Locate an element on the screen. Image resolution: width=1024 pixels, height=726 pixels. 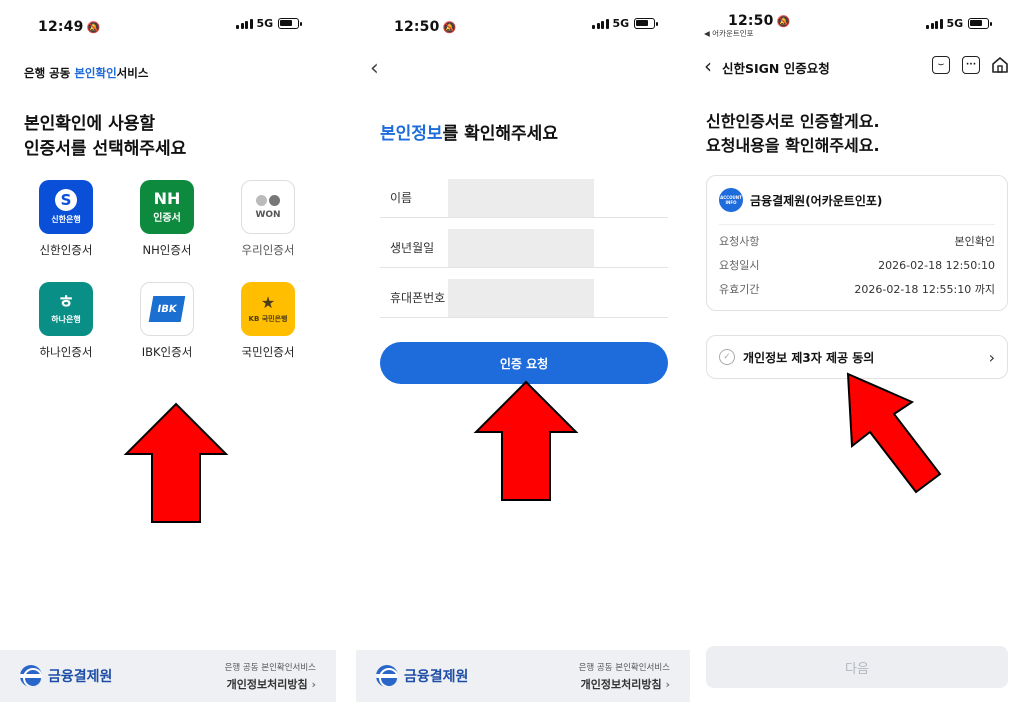
cert-woori: WON 우리인증서 is located at coordinates (268, 219).